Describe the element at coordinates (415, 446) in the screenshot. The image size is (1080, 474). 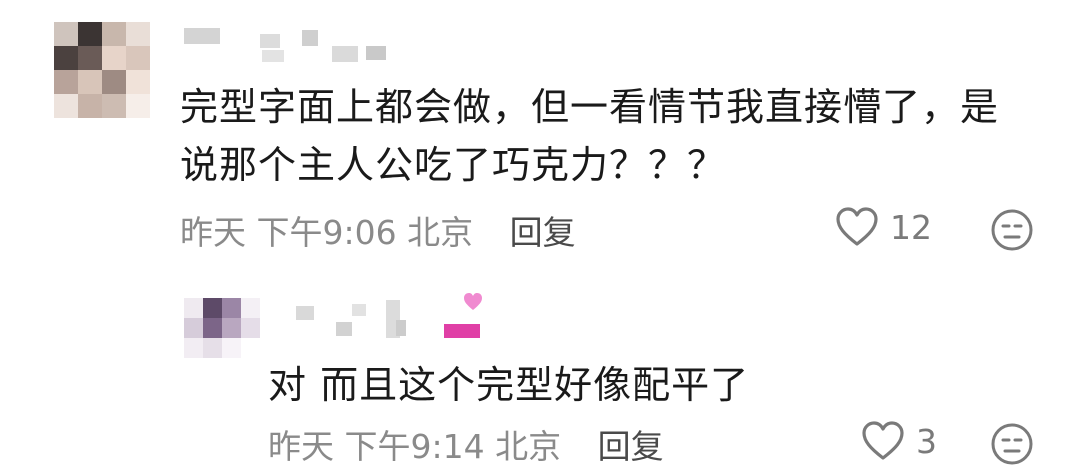
I see `timestamp: 昨天 下午9:14 北京` at that location.